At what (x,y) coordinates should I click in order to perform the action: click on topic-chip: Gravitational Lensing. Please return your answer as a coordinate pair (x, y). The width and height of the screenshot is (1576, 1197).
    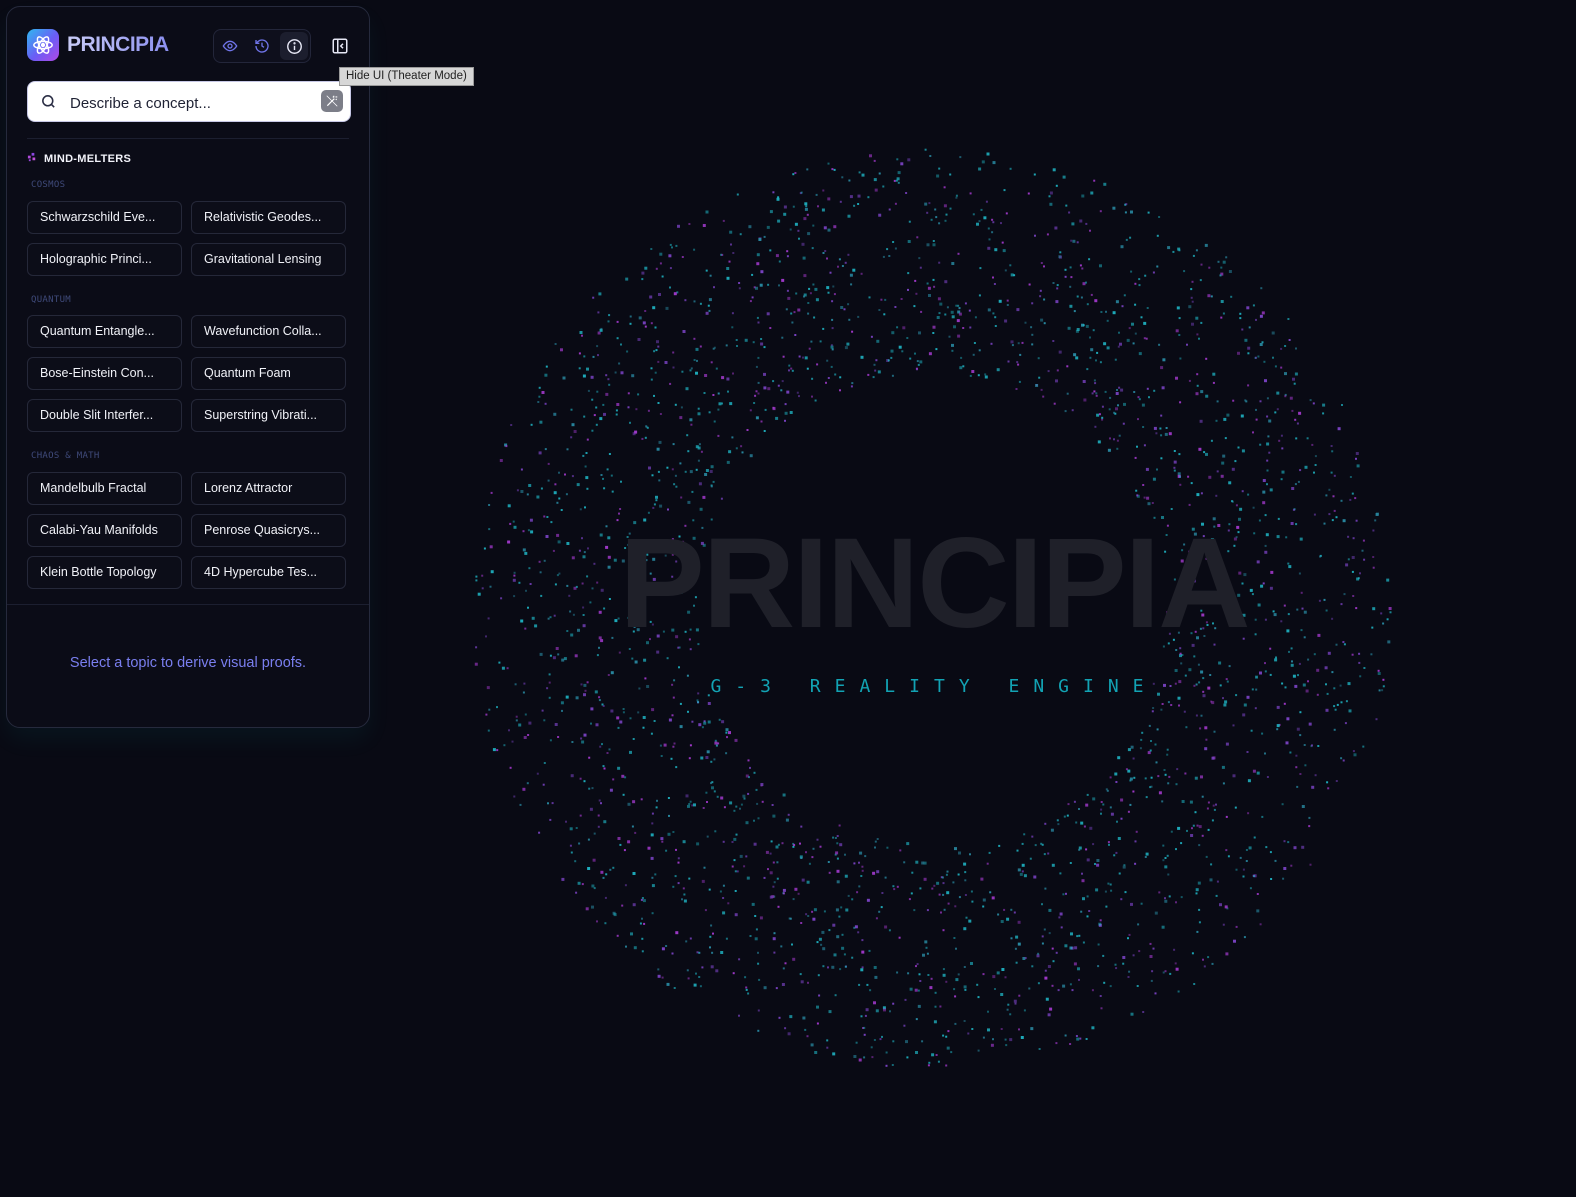
    Looking at the image, I should click on (268, 259).